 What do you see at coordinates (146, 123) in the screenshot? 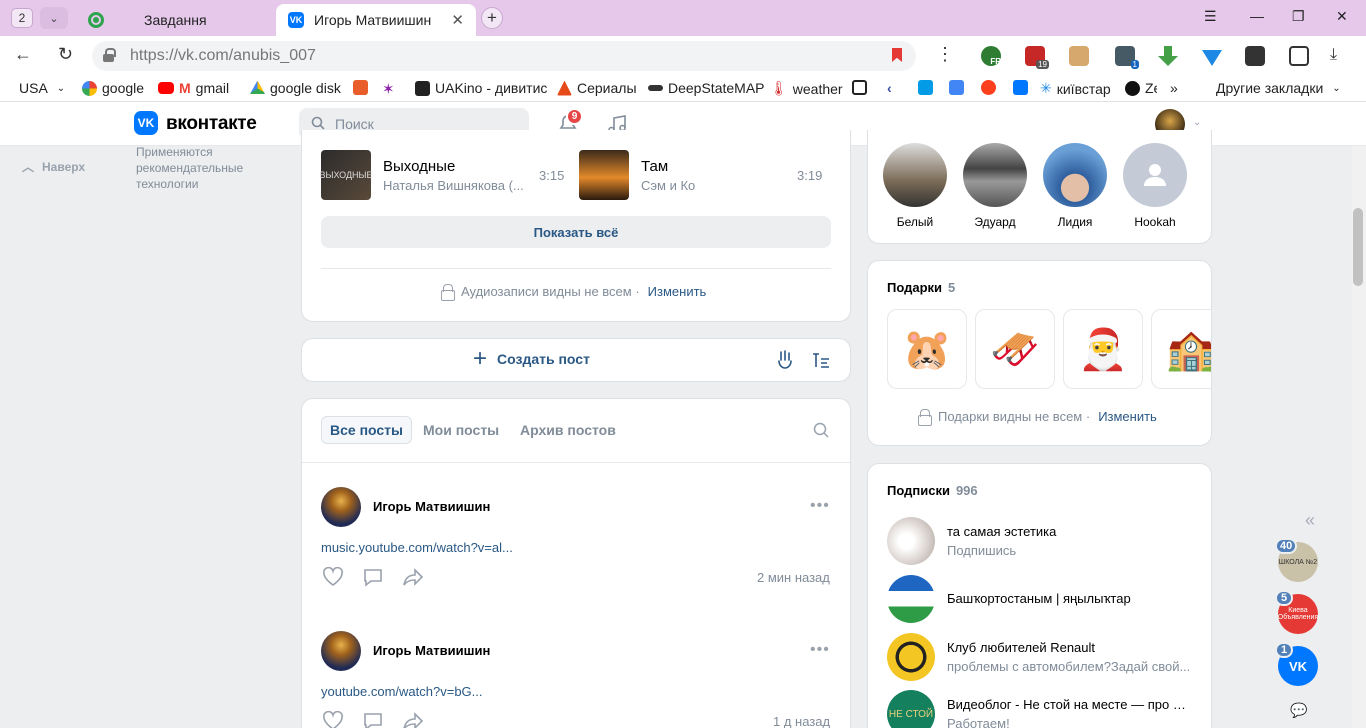
I see `vk-logo-icon: VK` at bounding box center [146, 123].